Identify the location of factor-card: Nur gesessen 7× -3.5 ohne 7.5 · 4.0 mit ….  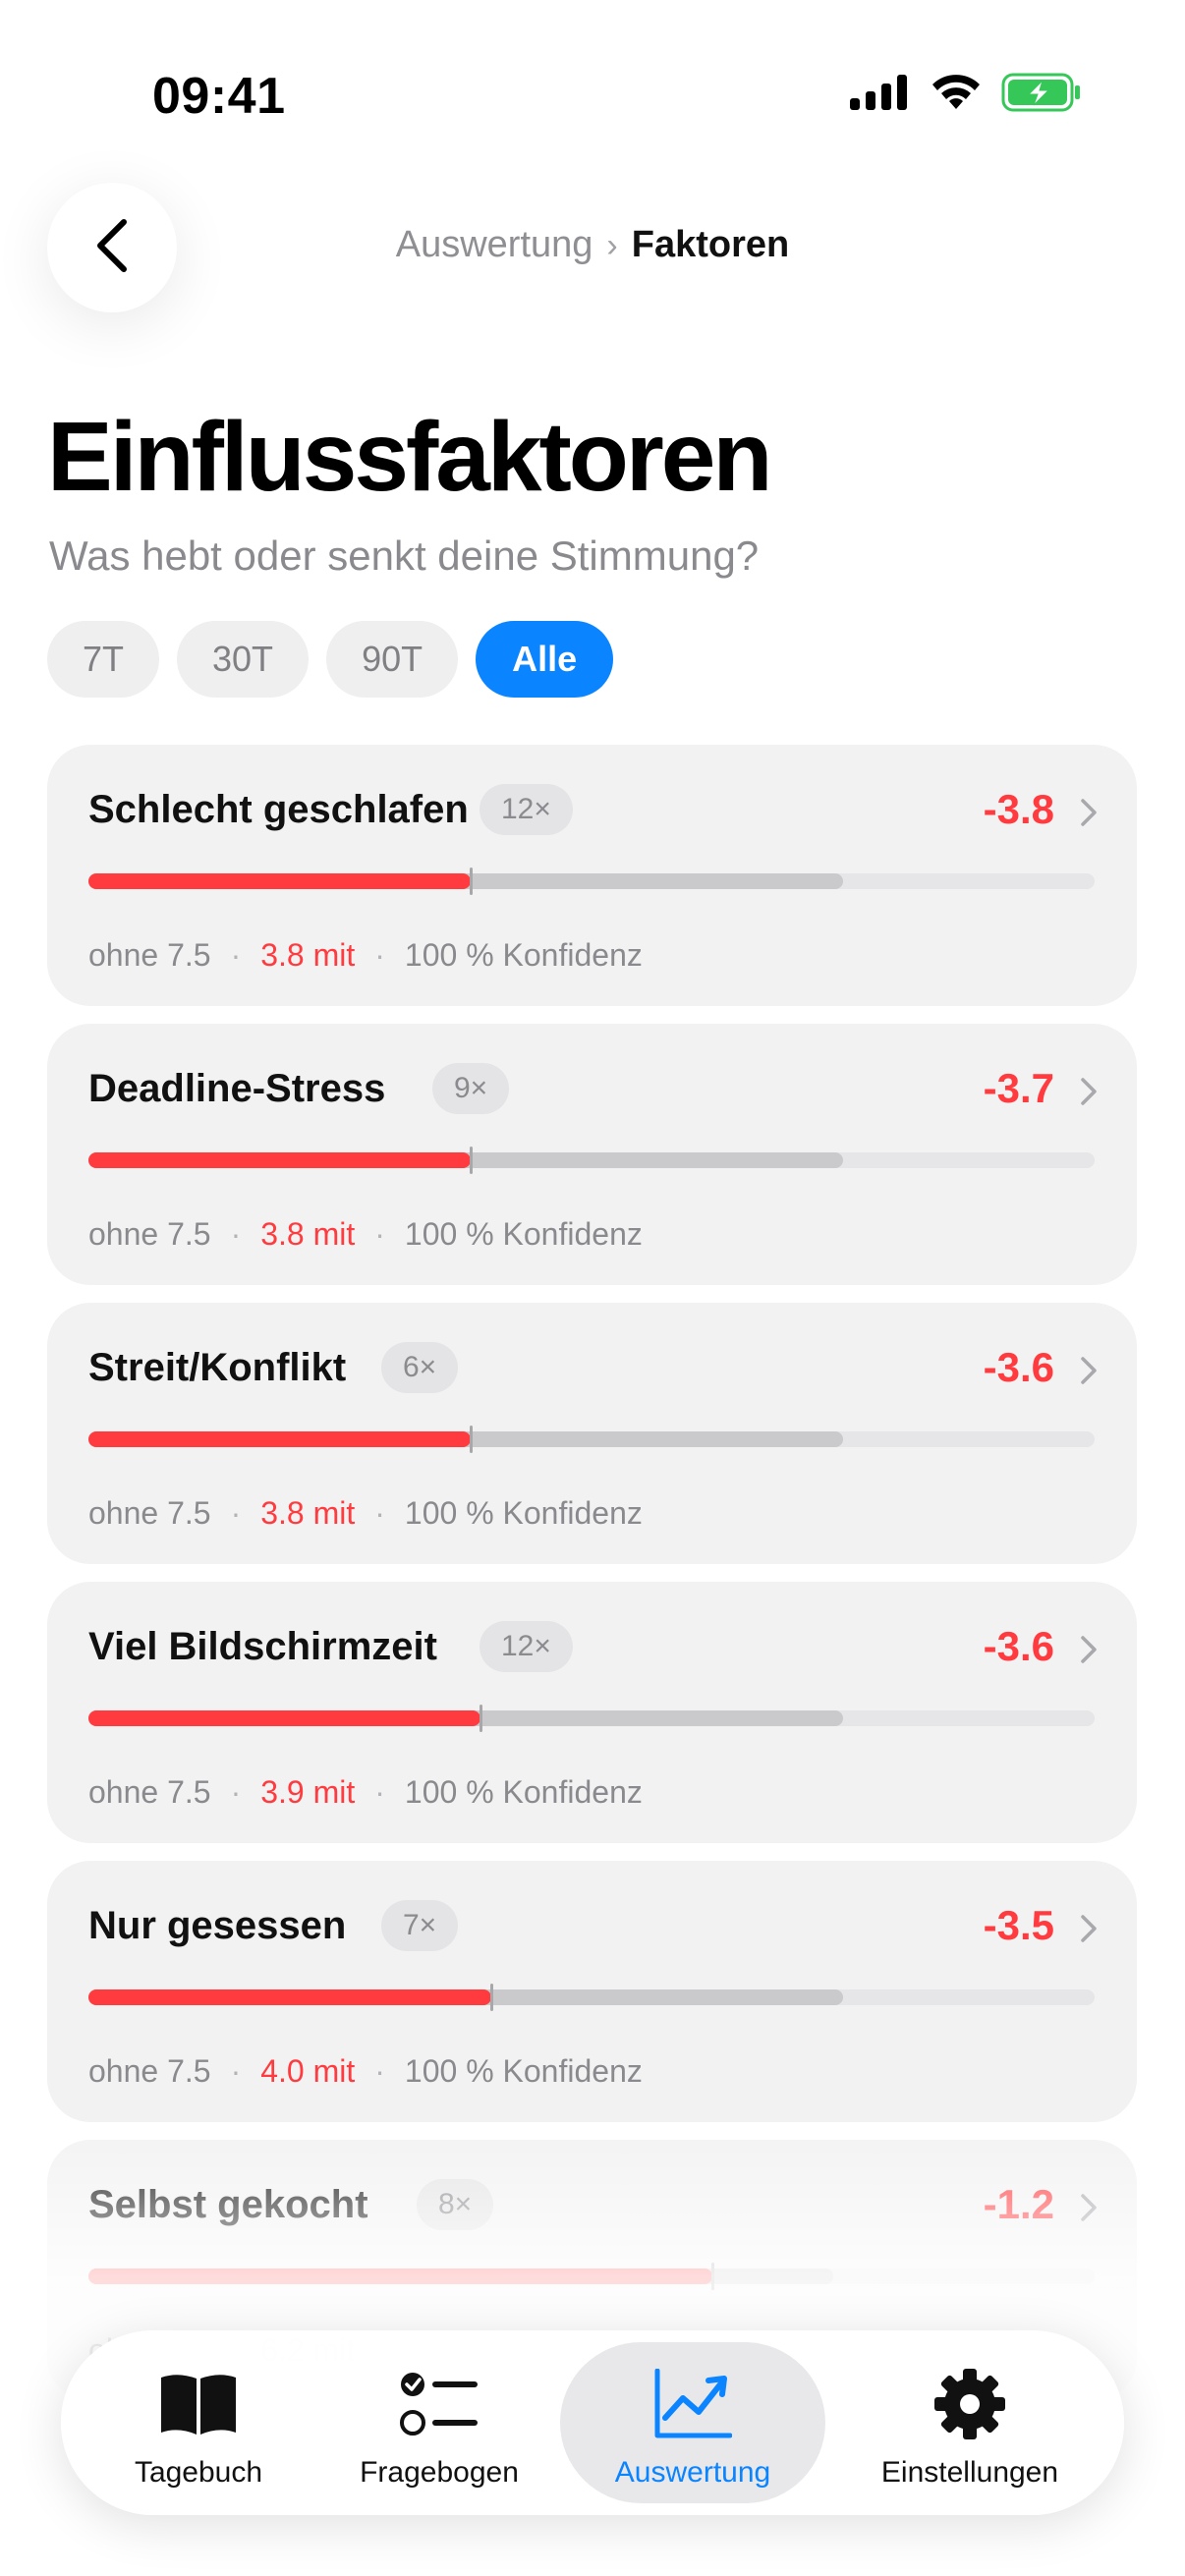
(592, 1991).